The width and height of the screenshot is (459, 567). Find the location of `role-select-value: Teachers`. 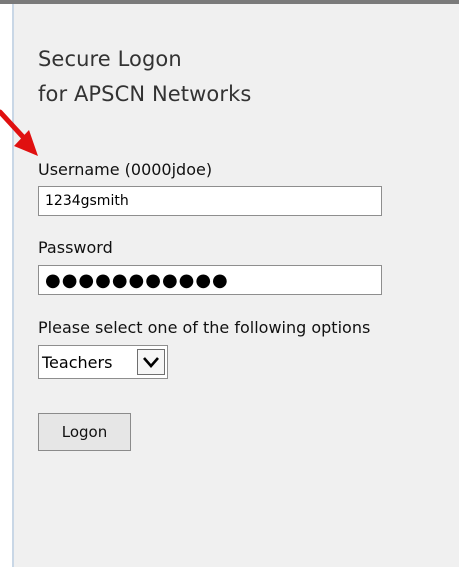

role-select-value: Teachers is located at coordinates (77, 362).